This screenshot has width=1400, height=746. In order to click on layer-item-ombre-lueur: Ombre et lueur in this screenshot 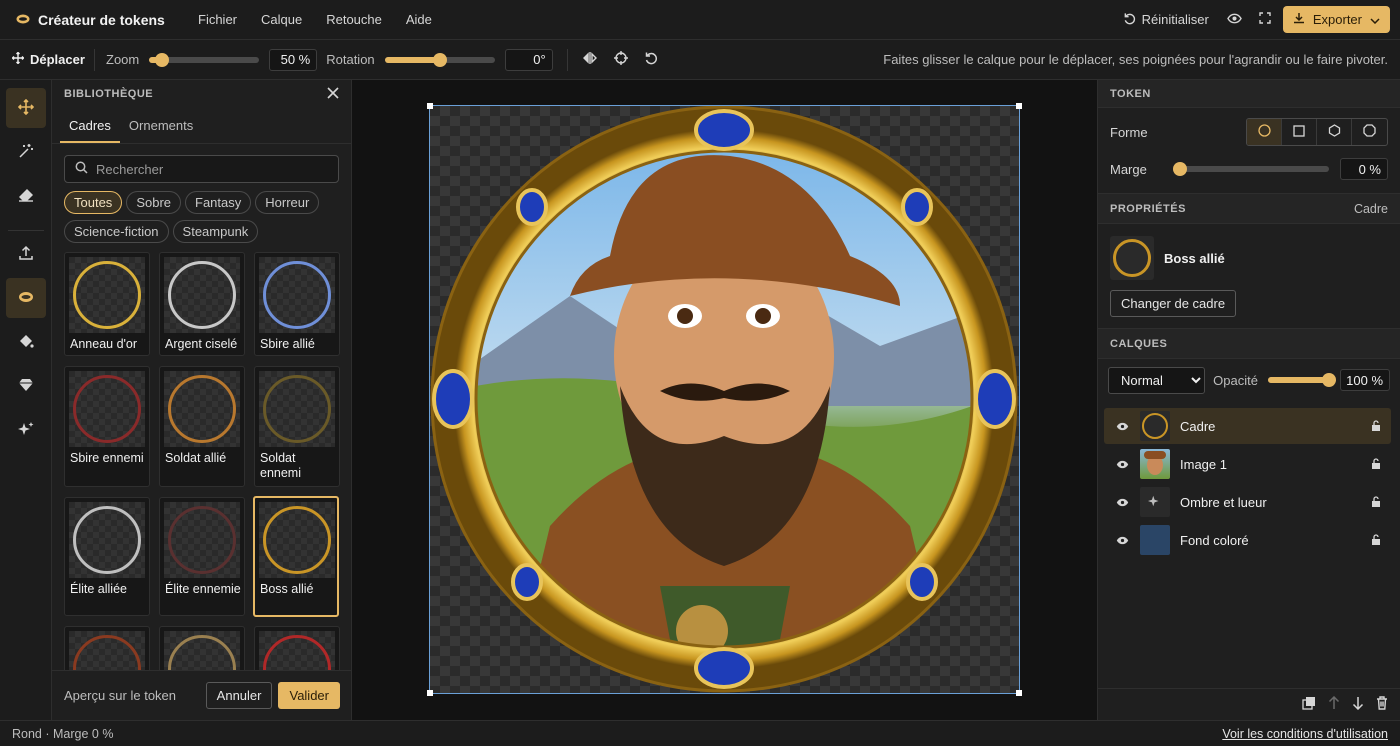, I will do `click(1247, 502)`.